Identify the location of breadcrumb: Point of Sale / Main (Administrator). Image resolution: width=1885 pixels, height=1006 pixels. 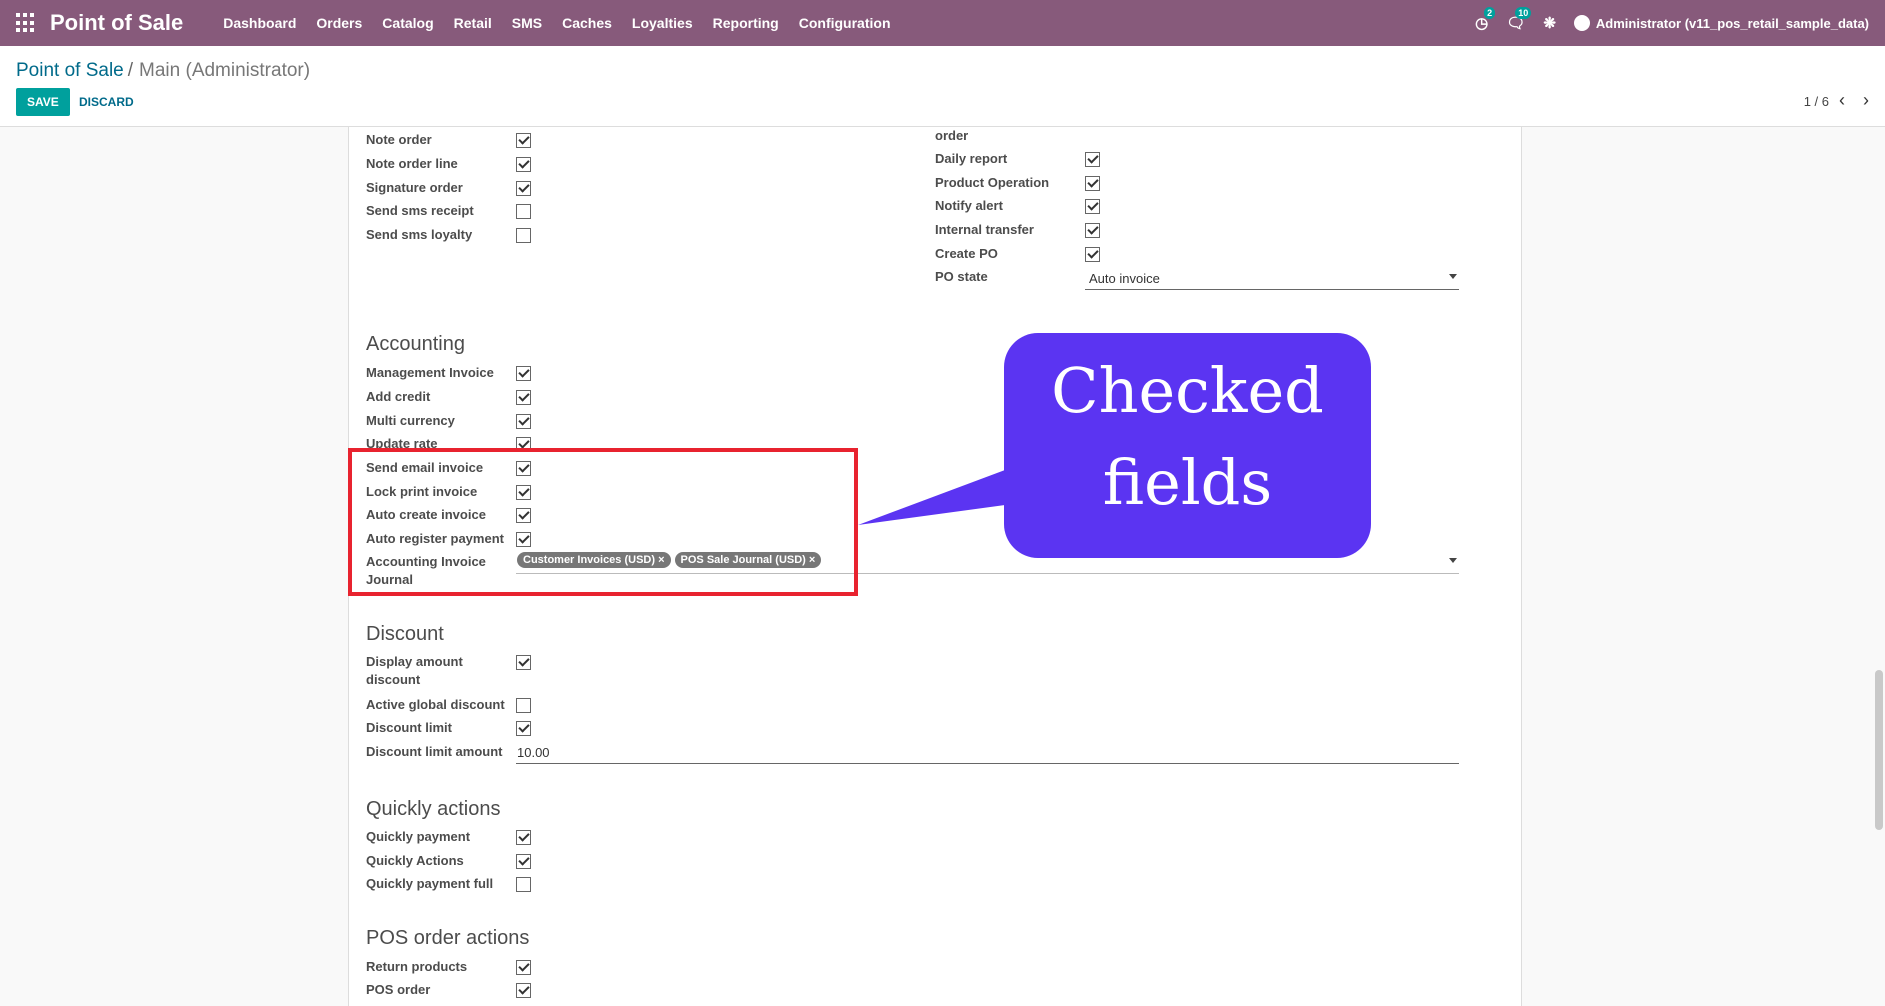
(163, 71).